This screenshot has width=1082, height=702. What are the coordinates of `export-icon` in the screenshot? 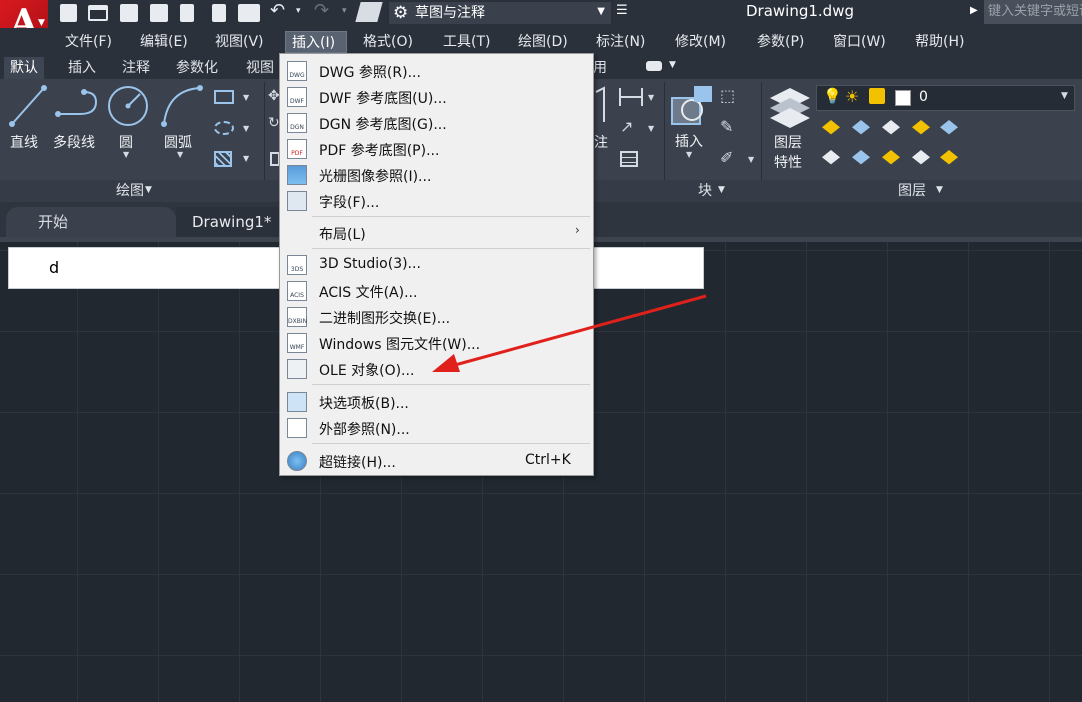 It's located at (219, 13).